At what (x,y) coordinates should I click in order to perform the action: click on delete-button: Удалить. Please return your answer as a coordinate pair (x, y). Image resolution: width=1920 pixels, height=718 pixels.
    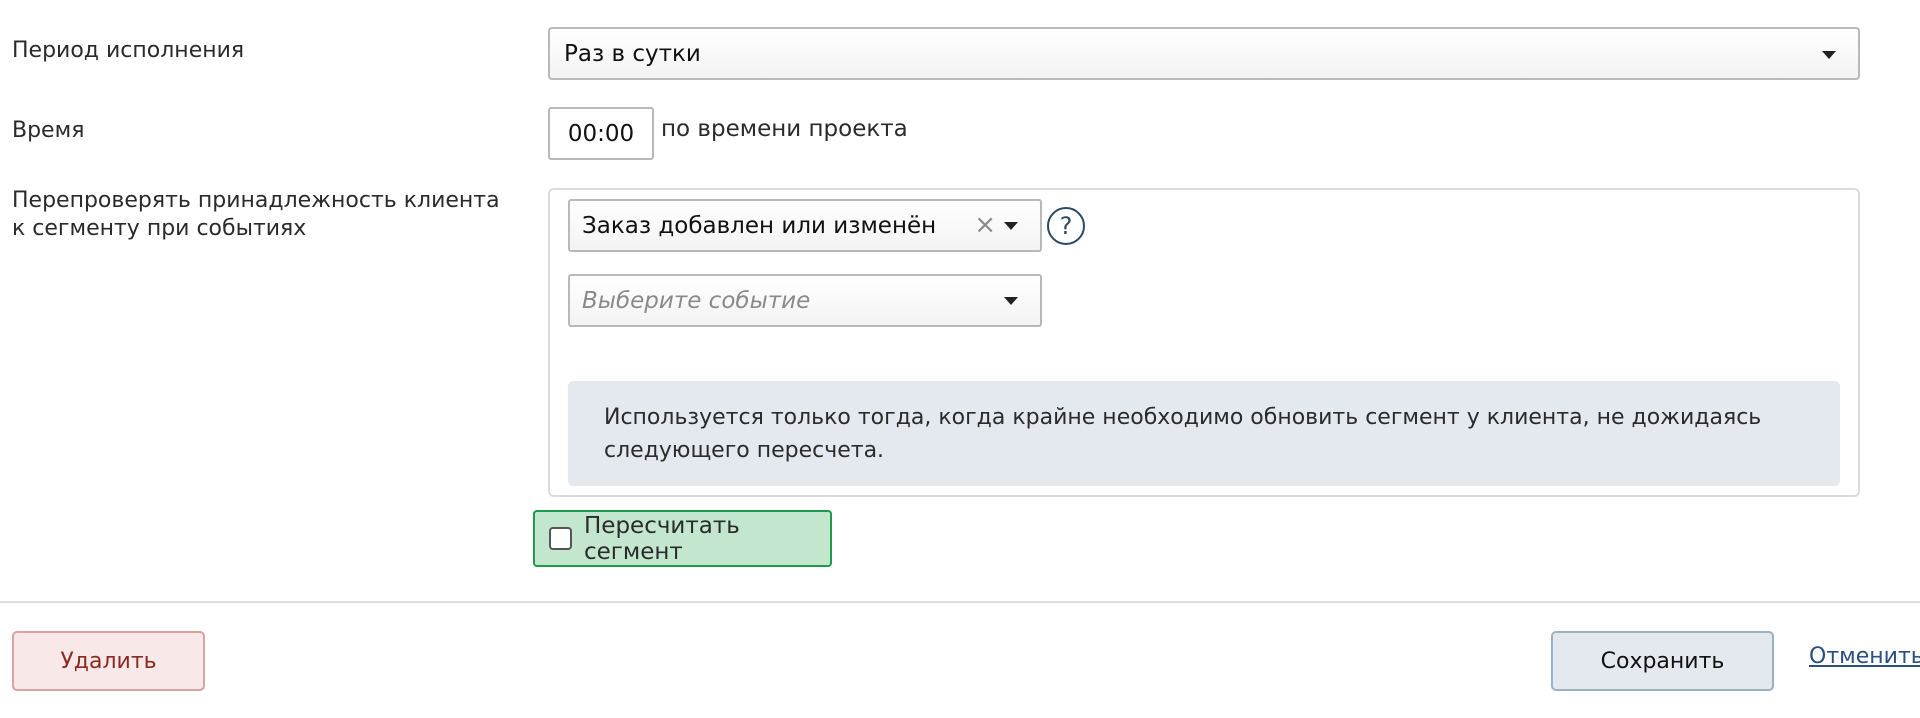
    Looking at the image, I should click on (108, 661).